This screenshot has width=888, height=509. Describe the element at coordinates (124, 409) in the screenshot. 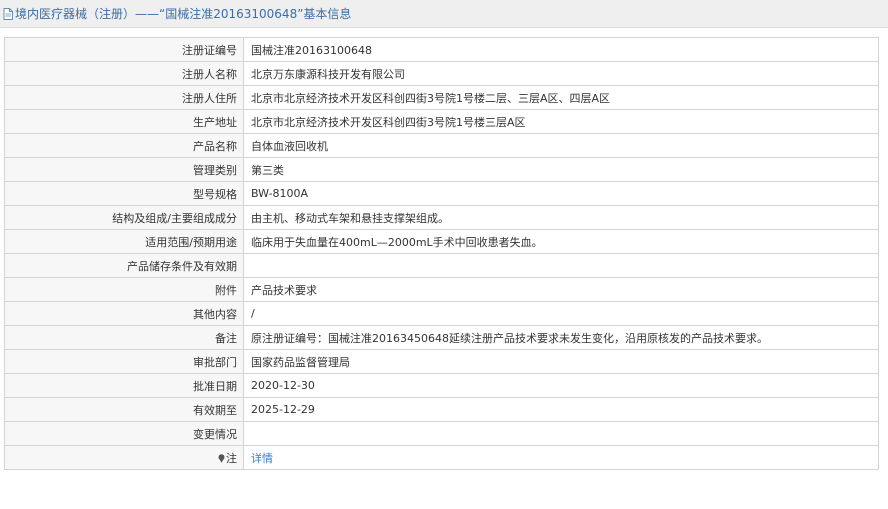

I see `field-label: 有效期至` at that location.